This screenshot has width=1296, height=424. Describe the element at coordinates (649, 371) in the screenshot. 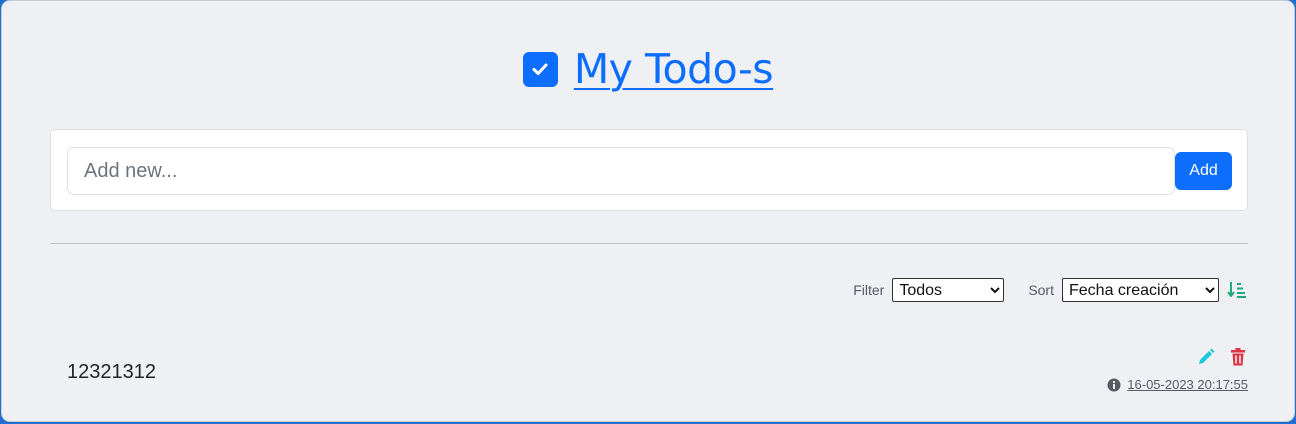

I see `todo-item: 12321312 16-05-2023 20:17:55` at that location.